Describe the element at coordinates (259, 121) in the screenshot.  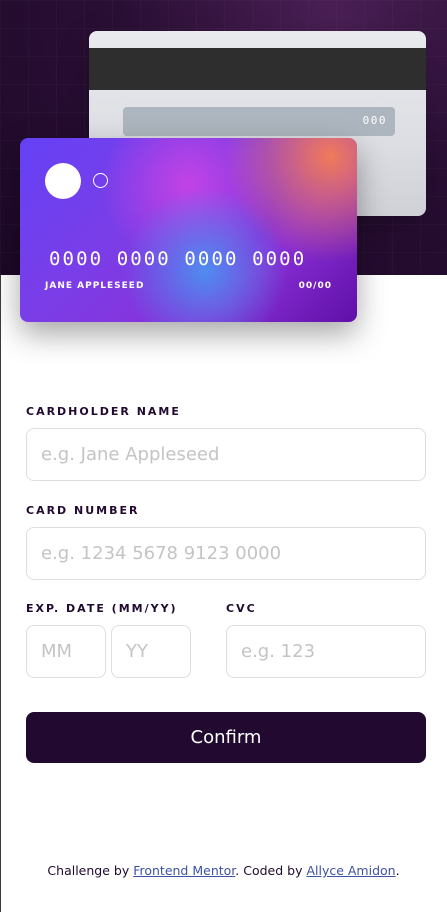
I see `signature-strip: 000` at that location.